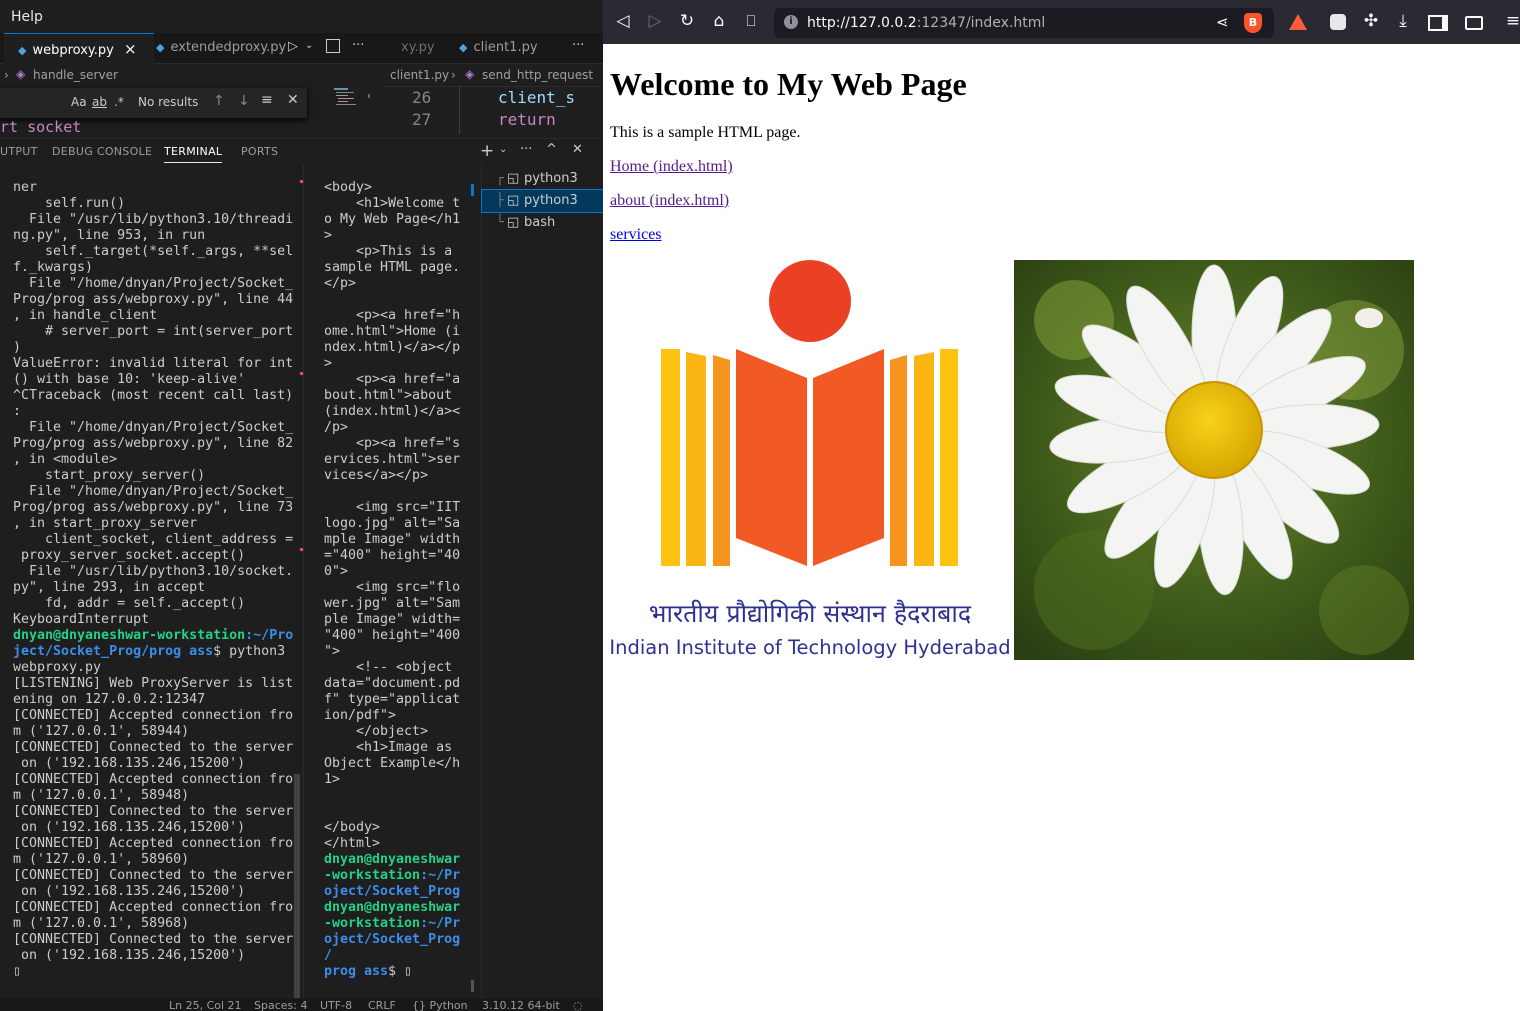 This screenshot has height=1011, width=1520. What do you see at coordinates (333, 46) in the screenshot?
I see `split-editor-icon` at bounding box center [333, 46].